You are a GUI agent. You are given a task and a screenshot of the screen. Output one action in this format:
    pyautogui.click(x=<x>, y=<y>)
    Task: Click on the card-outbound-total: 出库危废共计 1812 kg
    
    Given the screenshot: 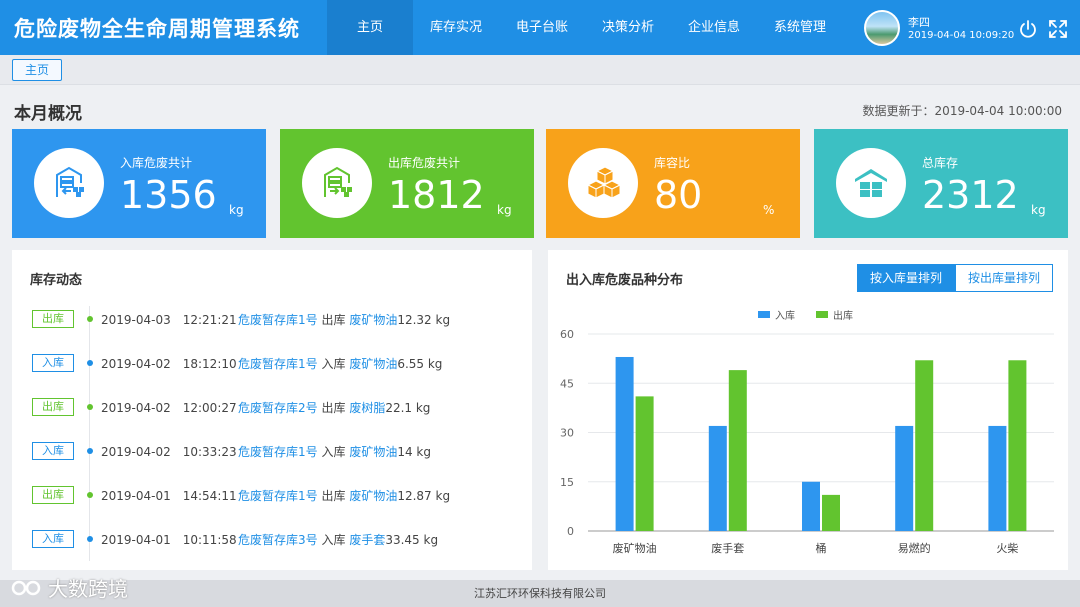 What is the action you would take?
    pyautogui.click(x=407, y=183)
    